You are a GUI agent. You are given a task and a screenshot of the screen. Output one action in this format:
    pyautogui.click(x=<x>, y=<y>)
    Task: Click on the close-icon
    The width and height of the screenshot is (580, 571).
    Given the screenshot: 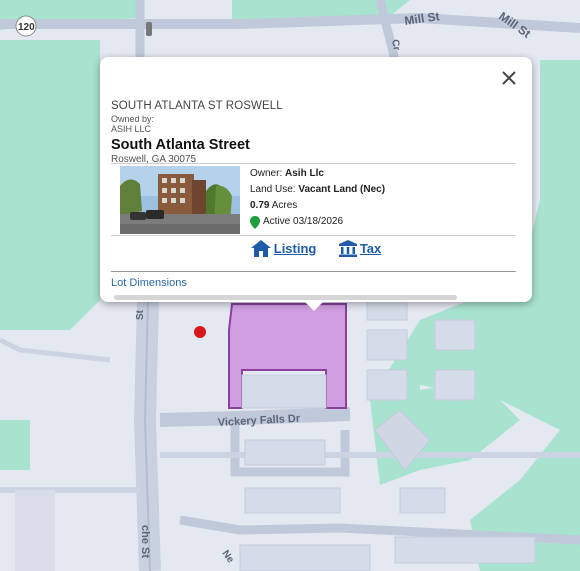 What is the action you would take?
    pyautogui.click(x=509, y=78)
    